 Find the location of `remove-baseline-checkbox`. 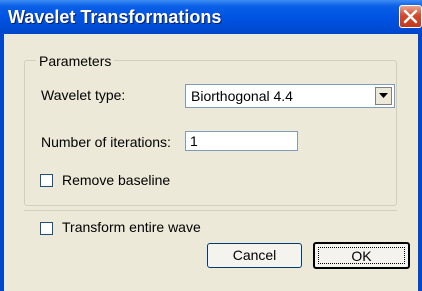

remove-baseline-checkbox is located at coordinates (46, 180).